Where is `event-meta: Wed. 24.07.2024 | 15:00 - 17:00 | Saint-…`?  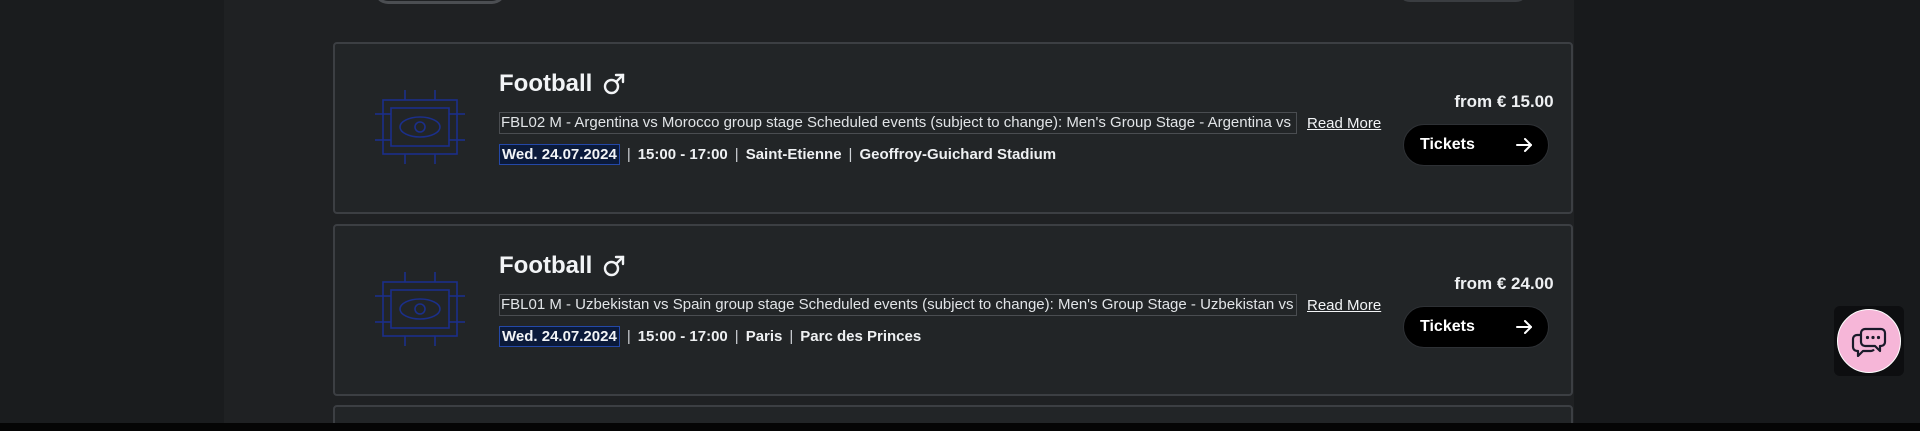
event-meta: Wed. 24.07.2024 | 15:00 - 17:00 | Saint-… is located at coordinates (777, 154).